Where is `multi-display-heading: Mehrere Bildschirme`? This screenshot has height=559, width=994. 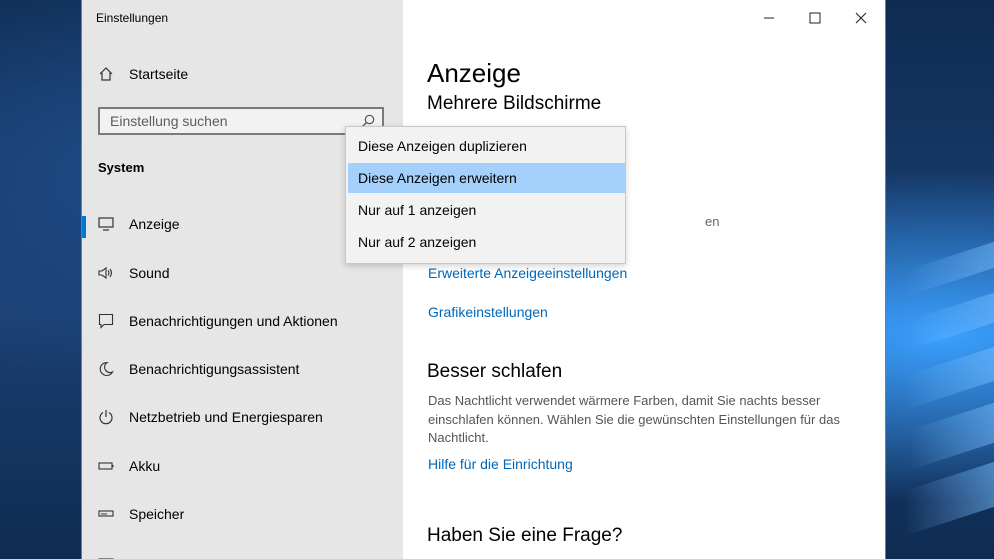 multi-display-heading: Mehrere Bildschirme is located at coordinates (514, 103).